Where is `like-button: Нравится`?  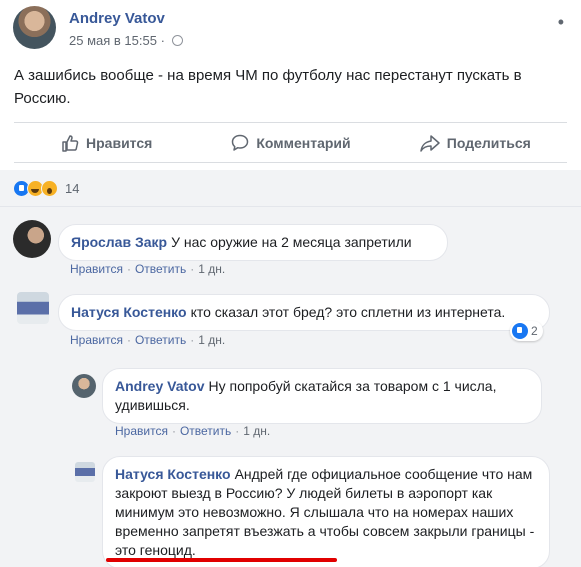
like-button: Нравится is located at coordinates (106, 143).